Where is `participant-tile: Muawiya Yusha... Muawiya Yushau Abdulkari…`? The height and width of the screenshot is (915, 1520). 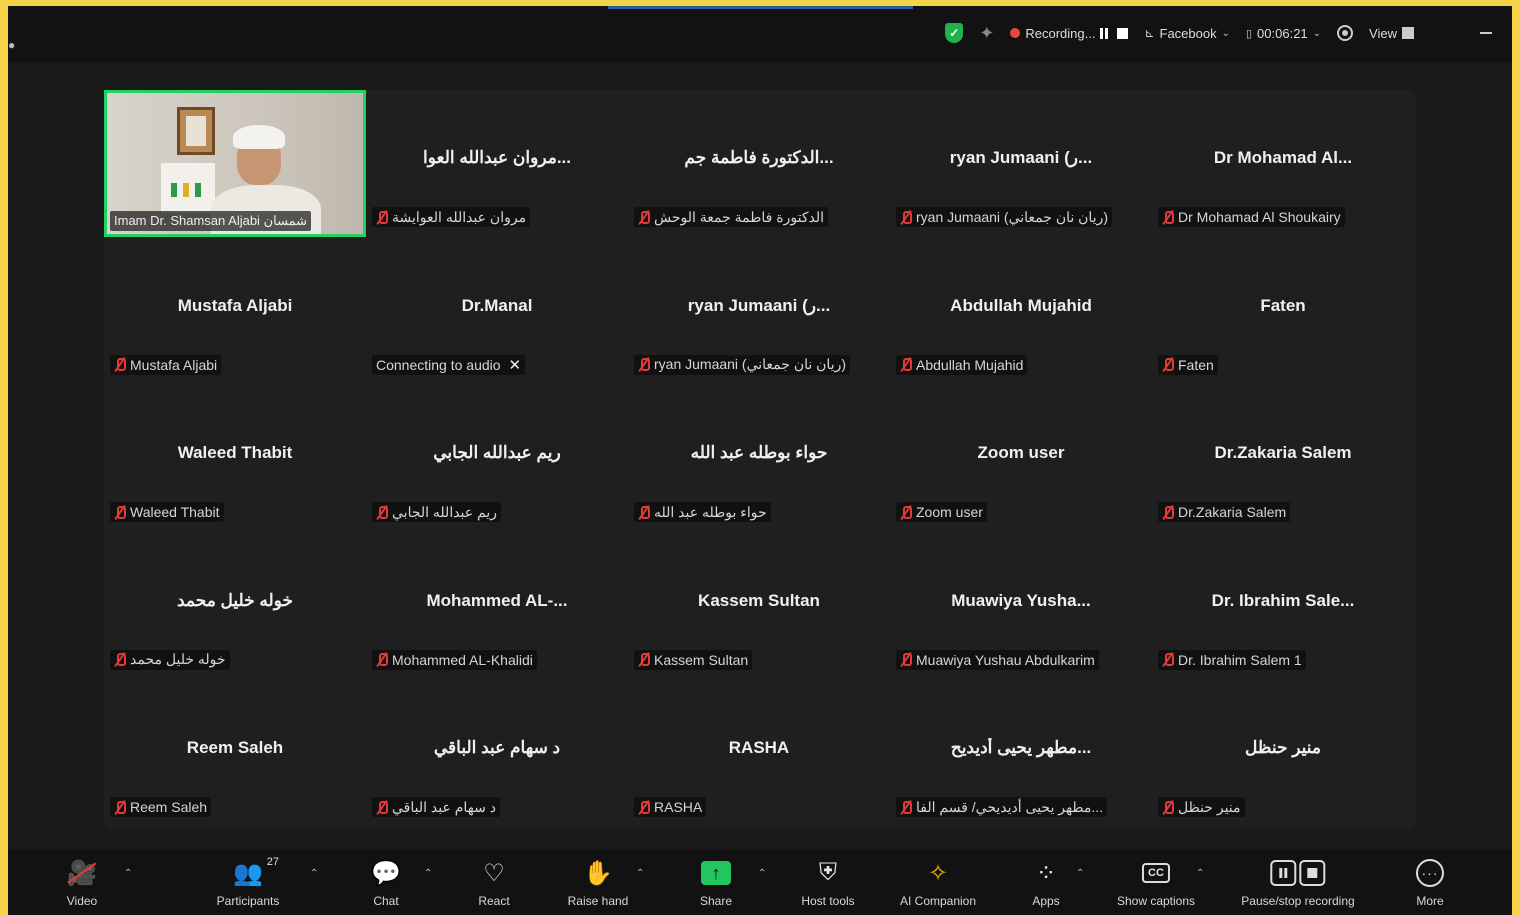 participant-tile: Muawiya Yusha... Muawiya Yushau Abdulkari… is located at coordinates (1021, 606).